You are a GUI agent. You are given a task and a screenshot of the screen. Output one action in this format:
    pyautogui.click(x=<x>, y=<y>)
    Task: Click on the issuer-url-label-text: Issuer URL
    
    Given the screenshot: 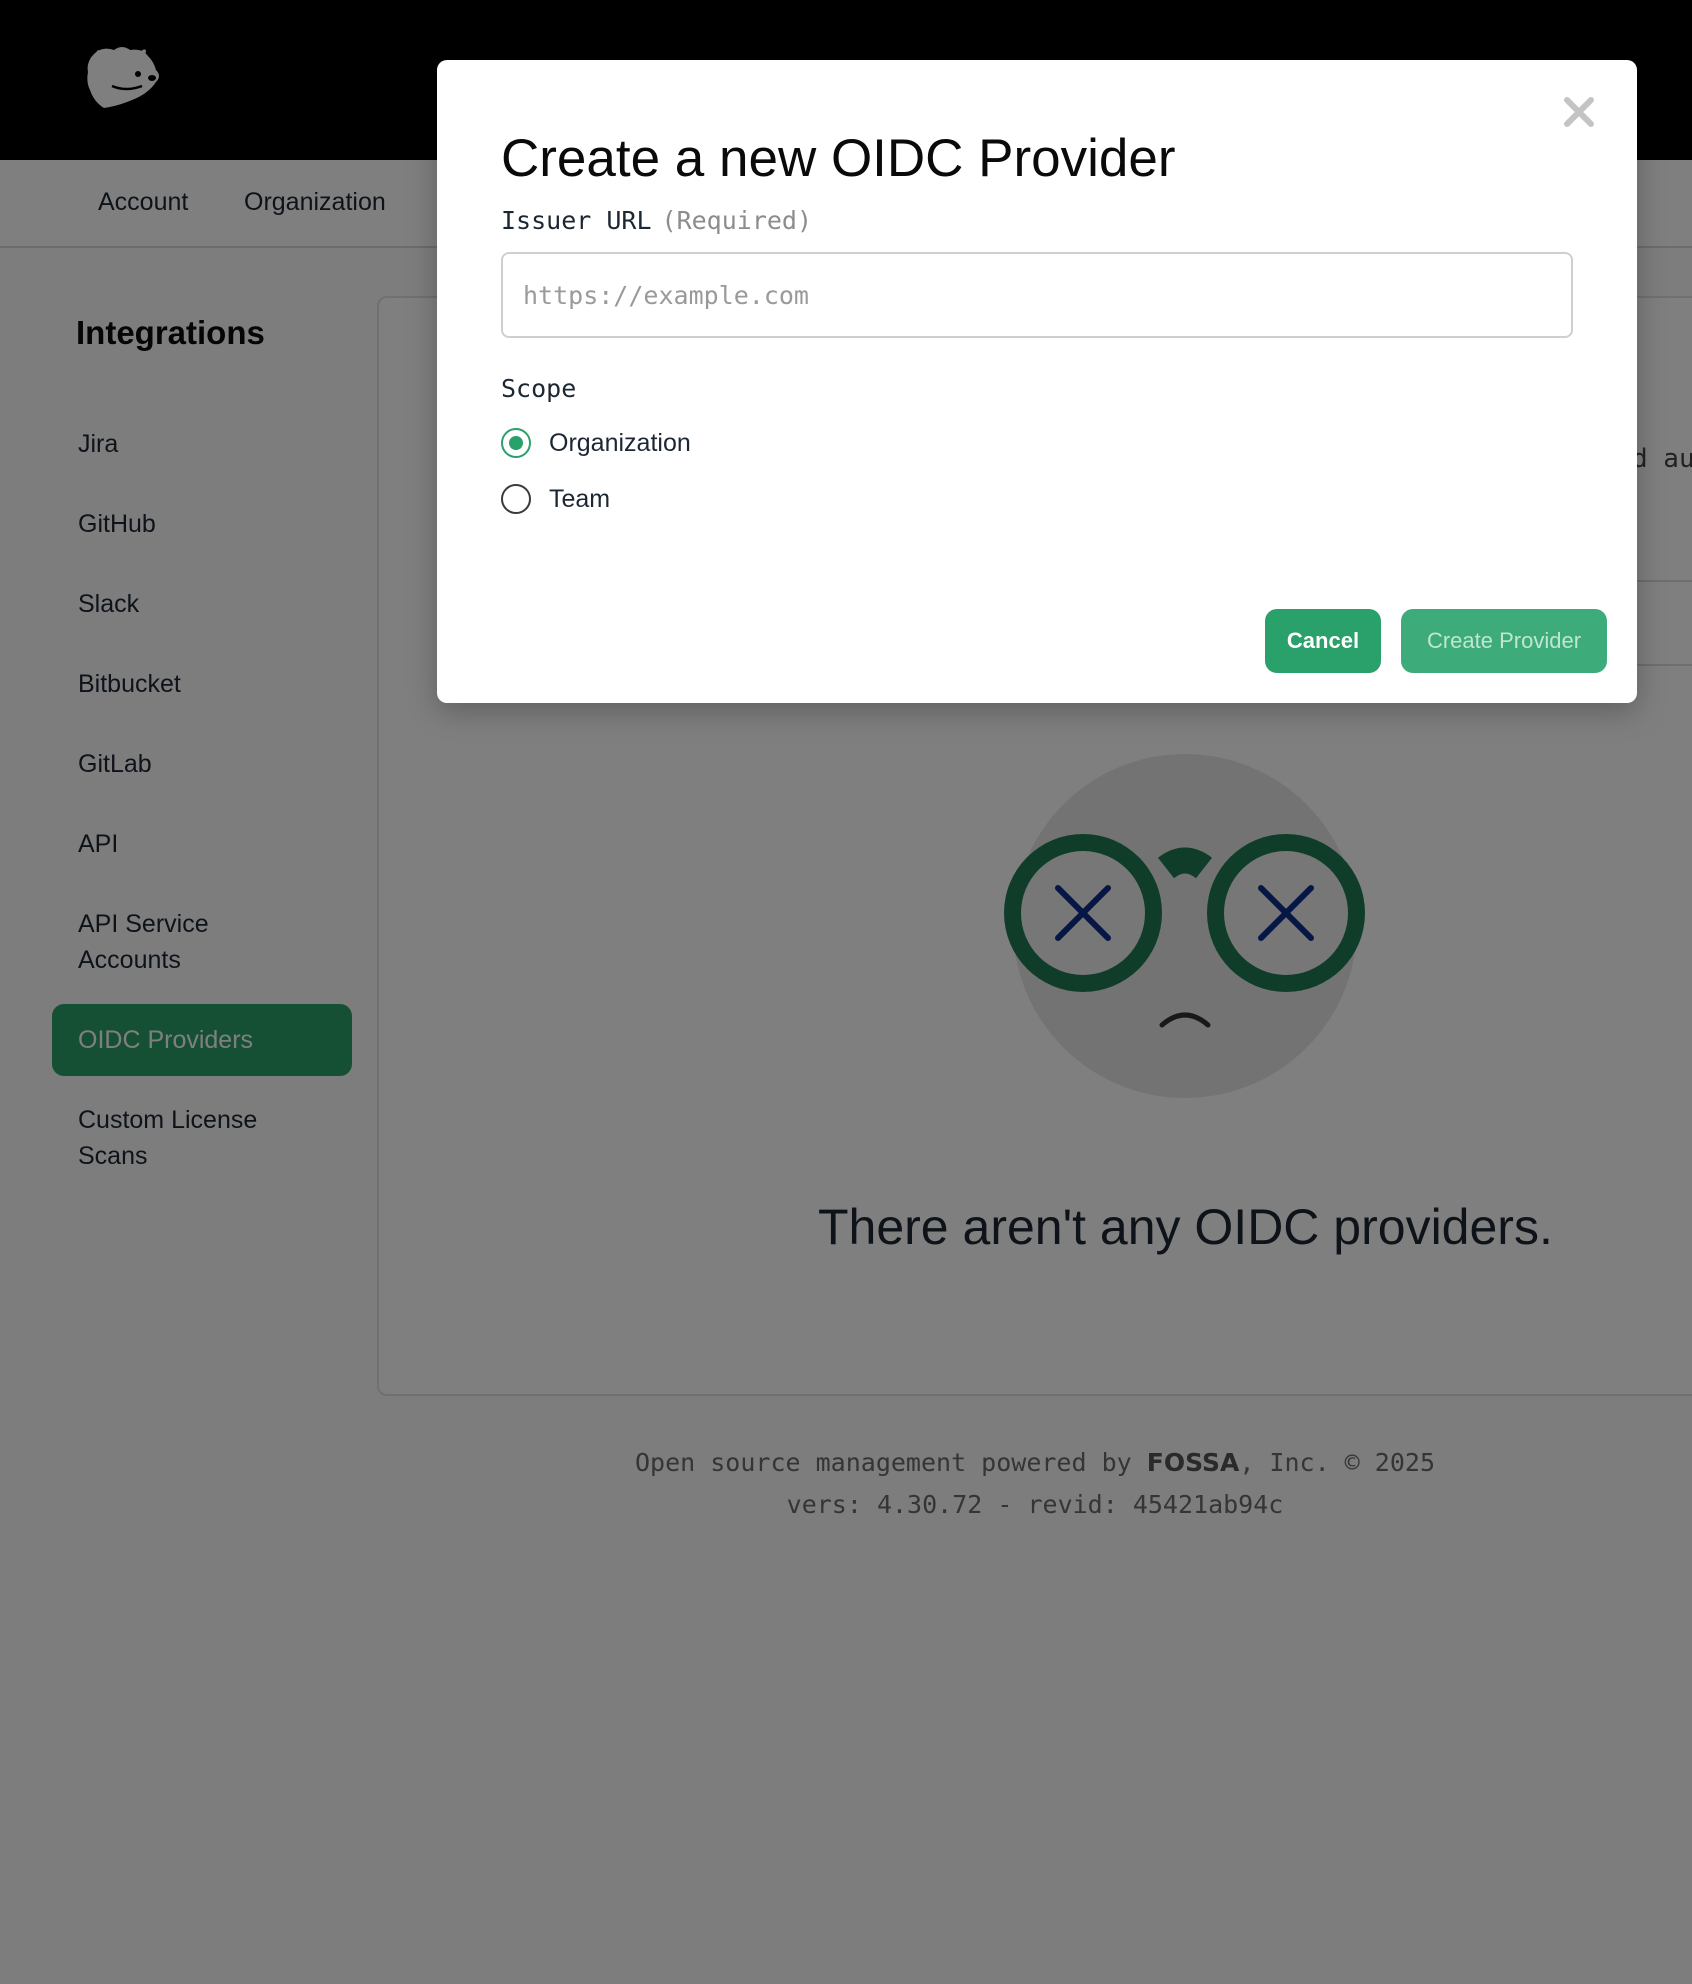 What is the action you would take?
    pyautogui.click(x=576, y=220)
    